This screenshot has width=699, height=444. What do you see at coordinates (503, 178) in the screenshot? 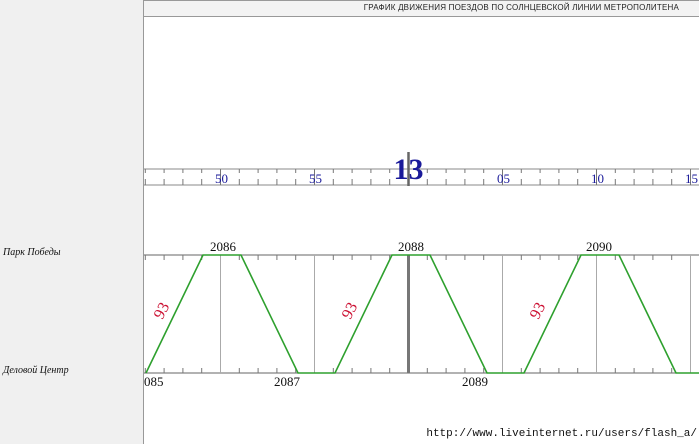
I see `minute-label-05: 05` at bounding box center [503, 178].